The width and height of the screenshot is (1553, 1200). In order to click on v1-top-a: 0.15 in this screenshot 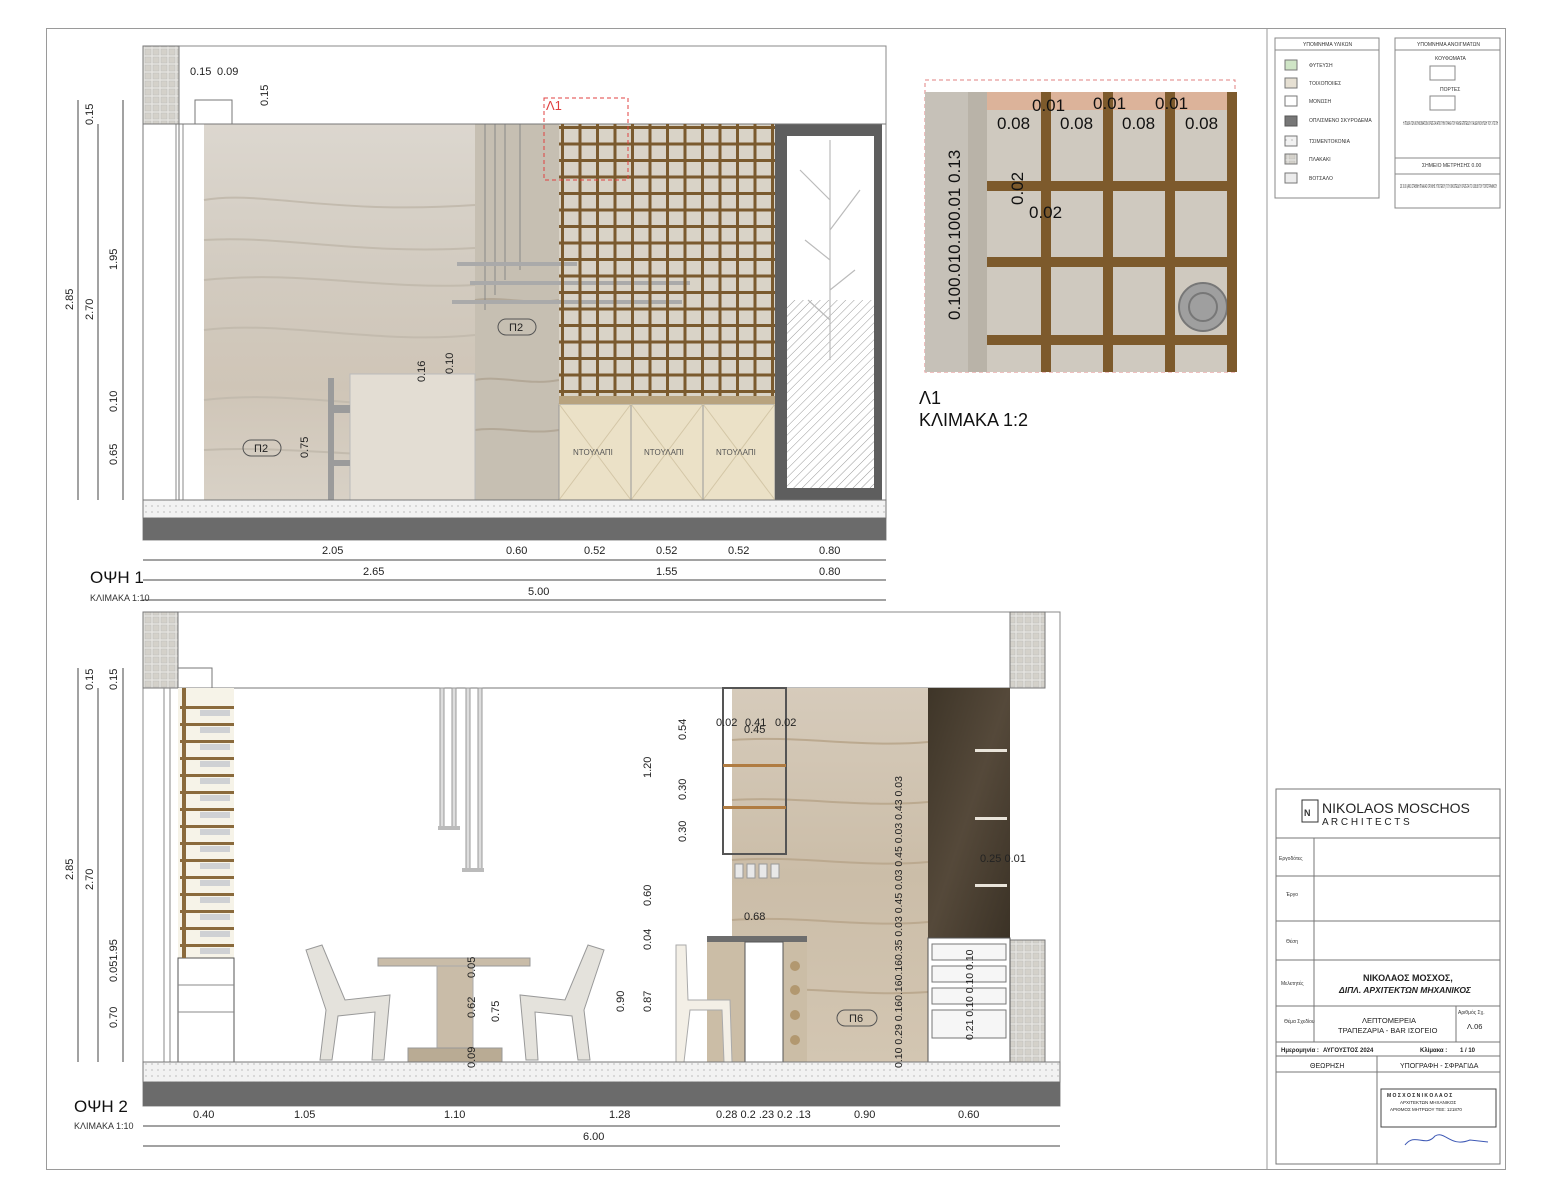, I will do `click(200, 72)`.